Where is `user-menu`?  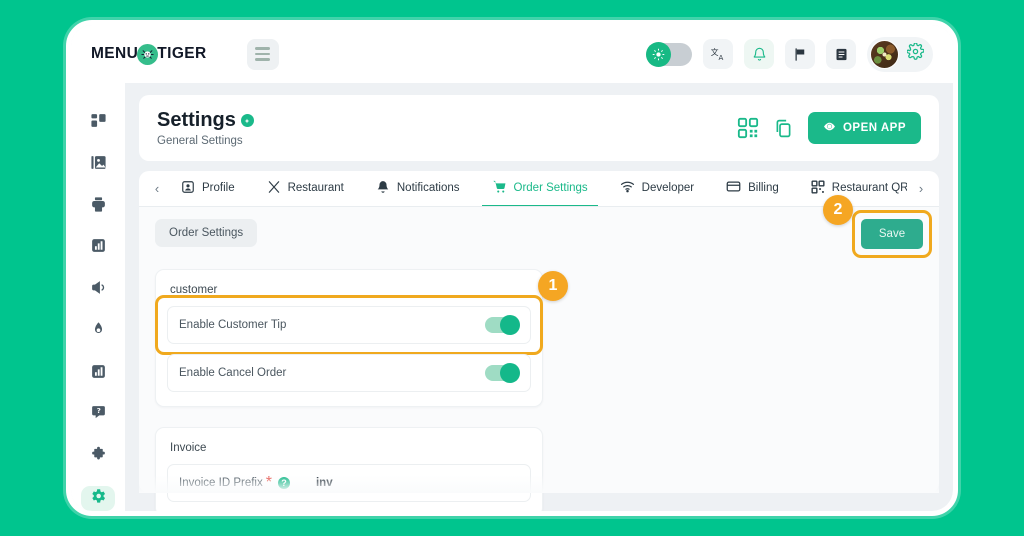 user-menu is located at coordinates (900, 54).